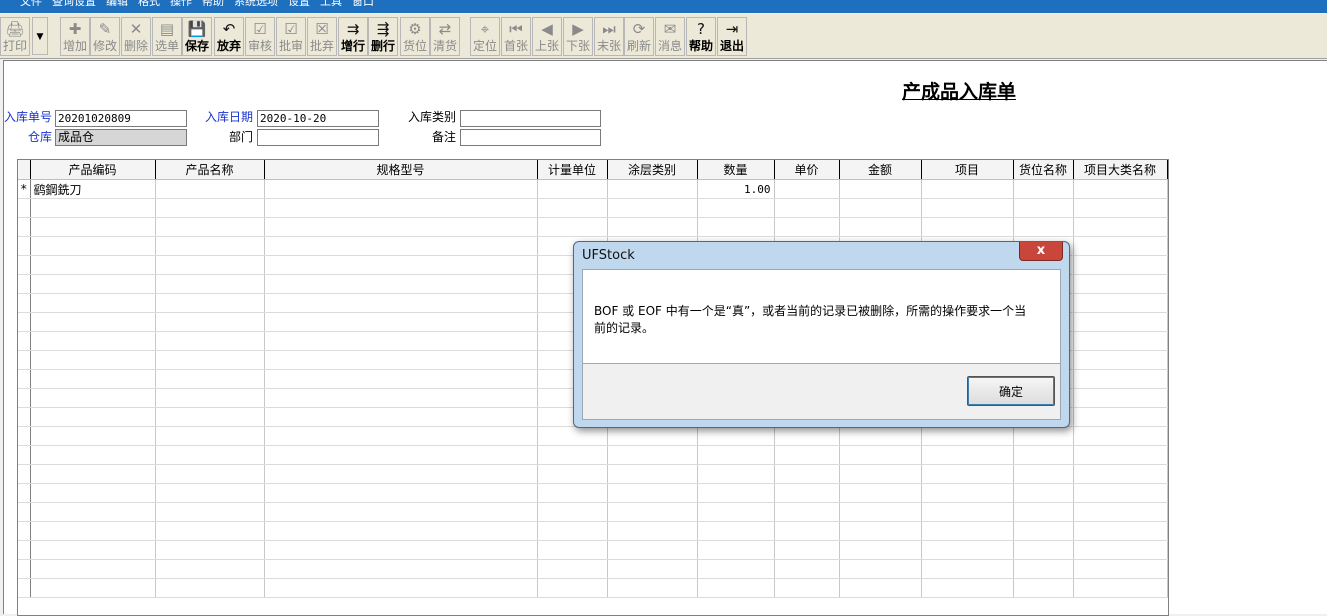 The width and height of the screenshot is (1327, 616). Describe the element at coordinates (322, 36) in the screenshot. I see `toolbar-button: ☒ 批弃` at that location.